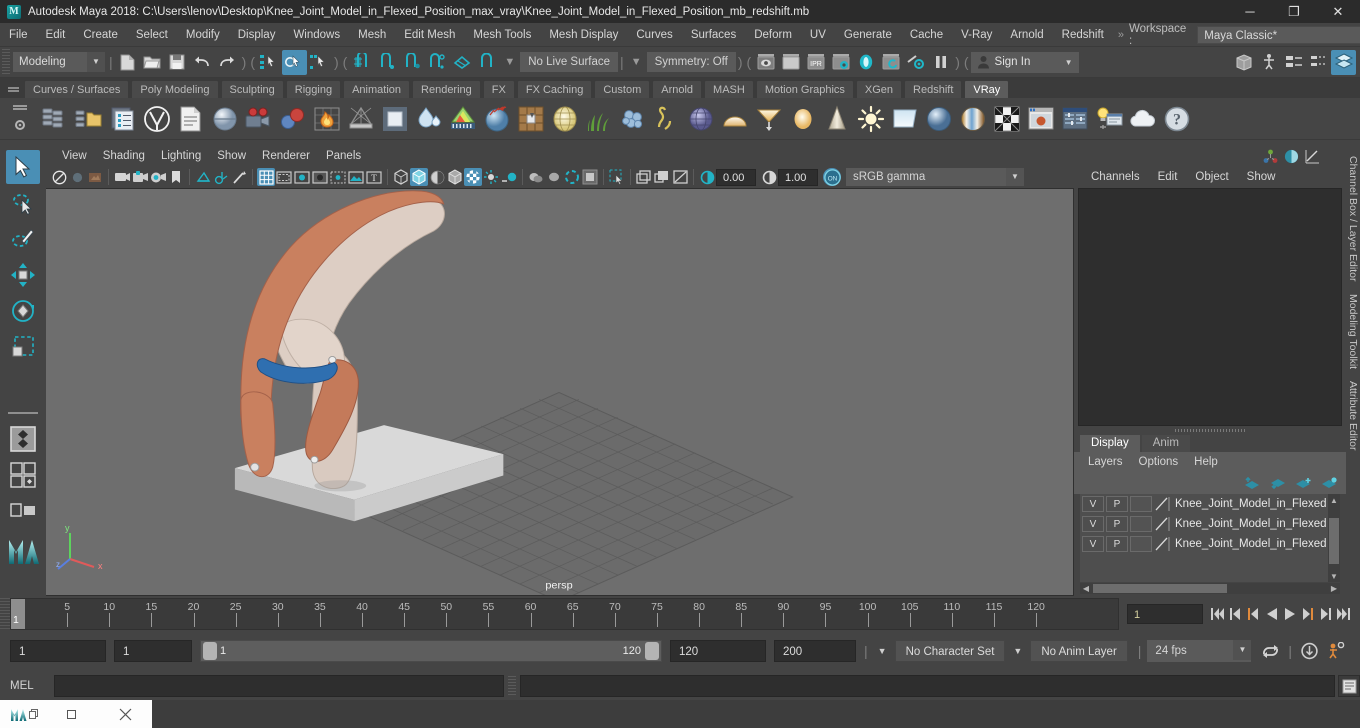  Describe the element at coordinates (446, 89) in the screenshot. I see `shelf-tab-rendering: Rendering` at that location.